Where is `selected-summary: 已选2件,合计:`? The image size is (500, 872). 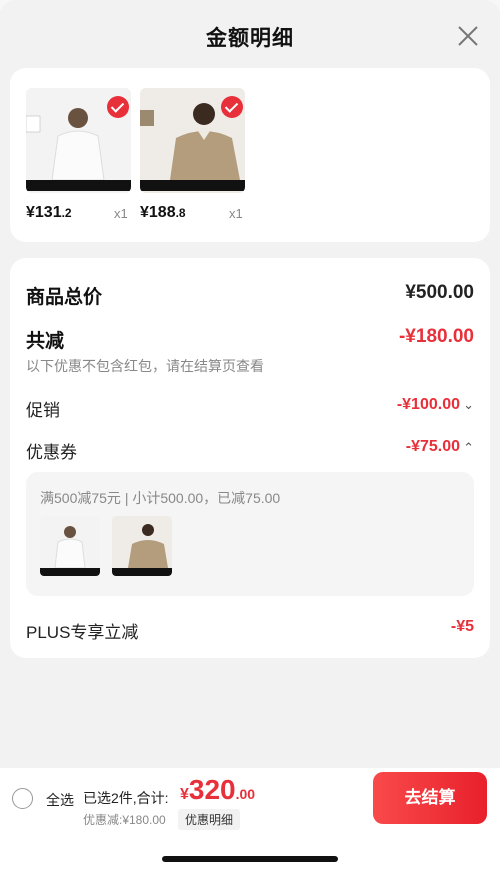 selected-summary: 已选2件,合计: is located at coordinates (126, 798).